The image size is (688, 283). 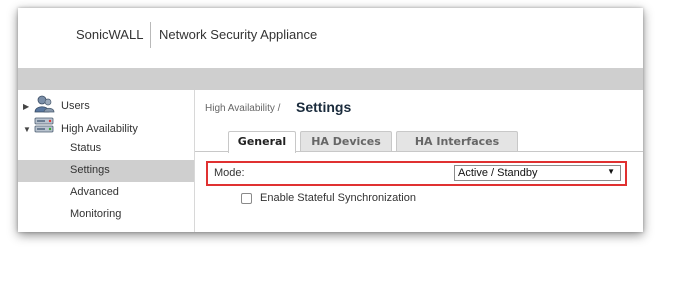 I want to click on next-section-icon, so click(x=42, y=230).